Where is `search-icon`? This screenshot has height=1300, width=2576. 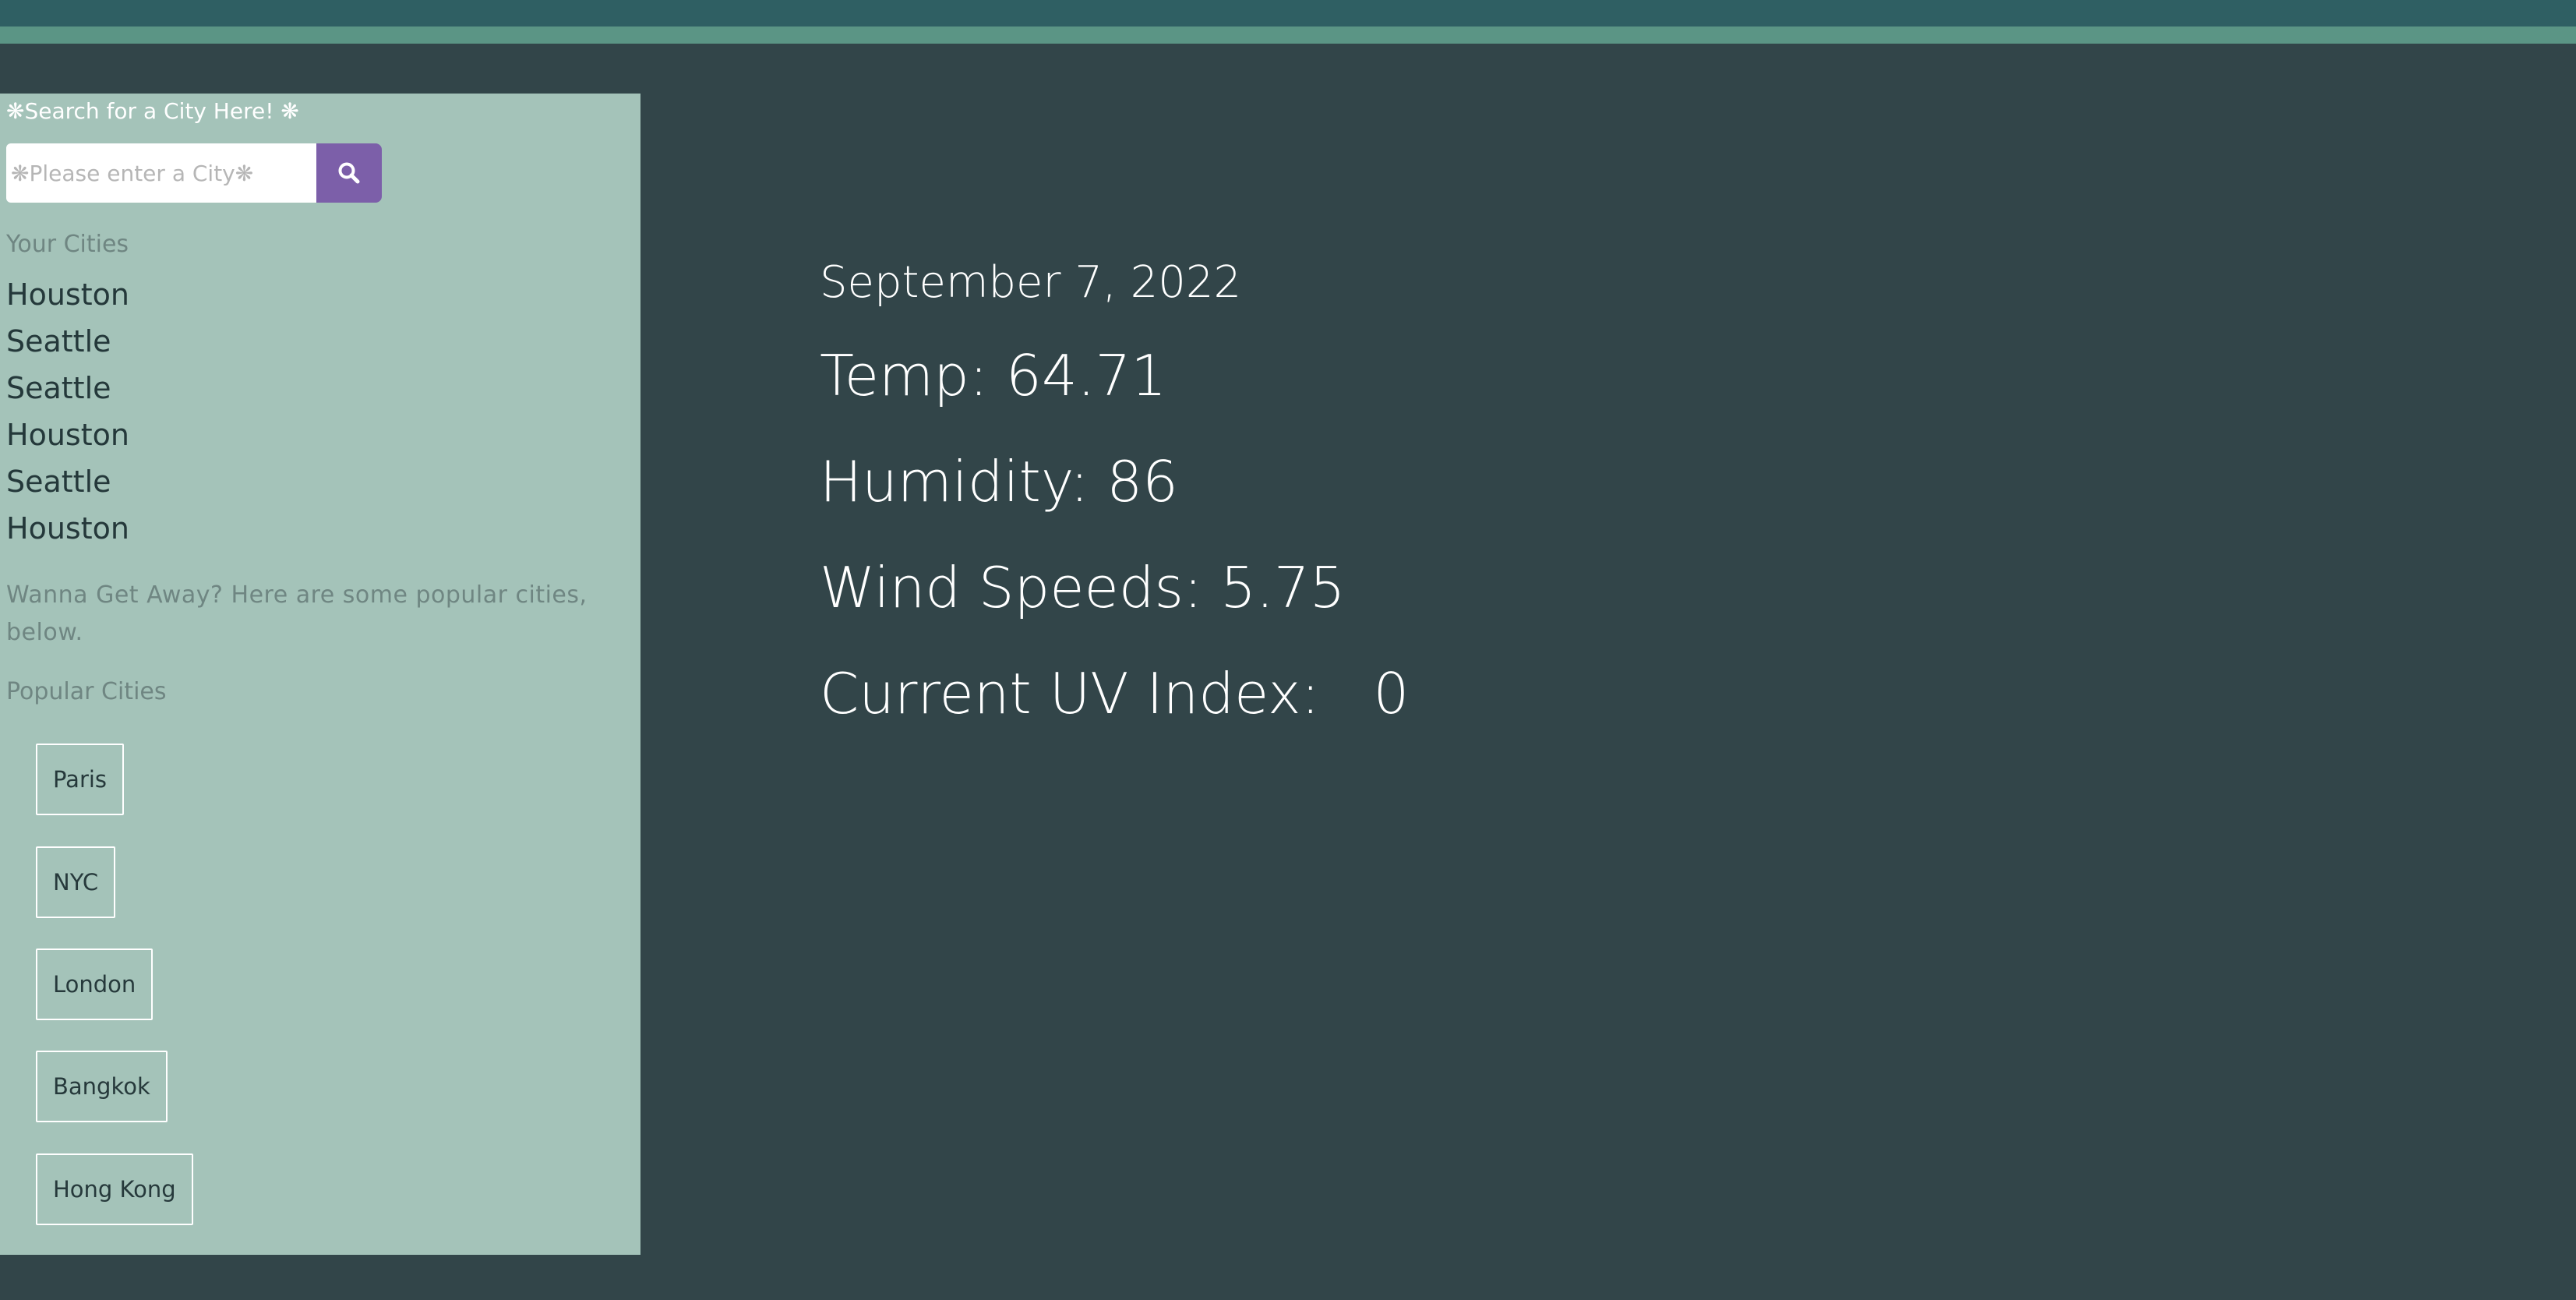 search-icon is located at coordinates (349, 173).